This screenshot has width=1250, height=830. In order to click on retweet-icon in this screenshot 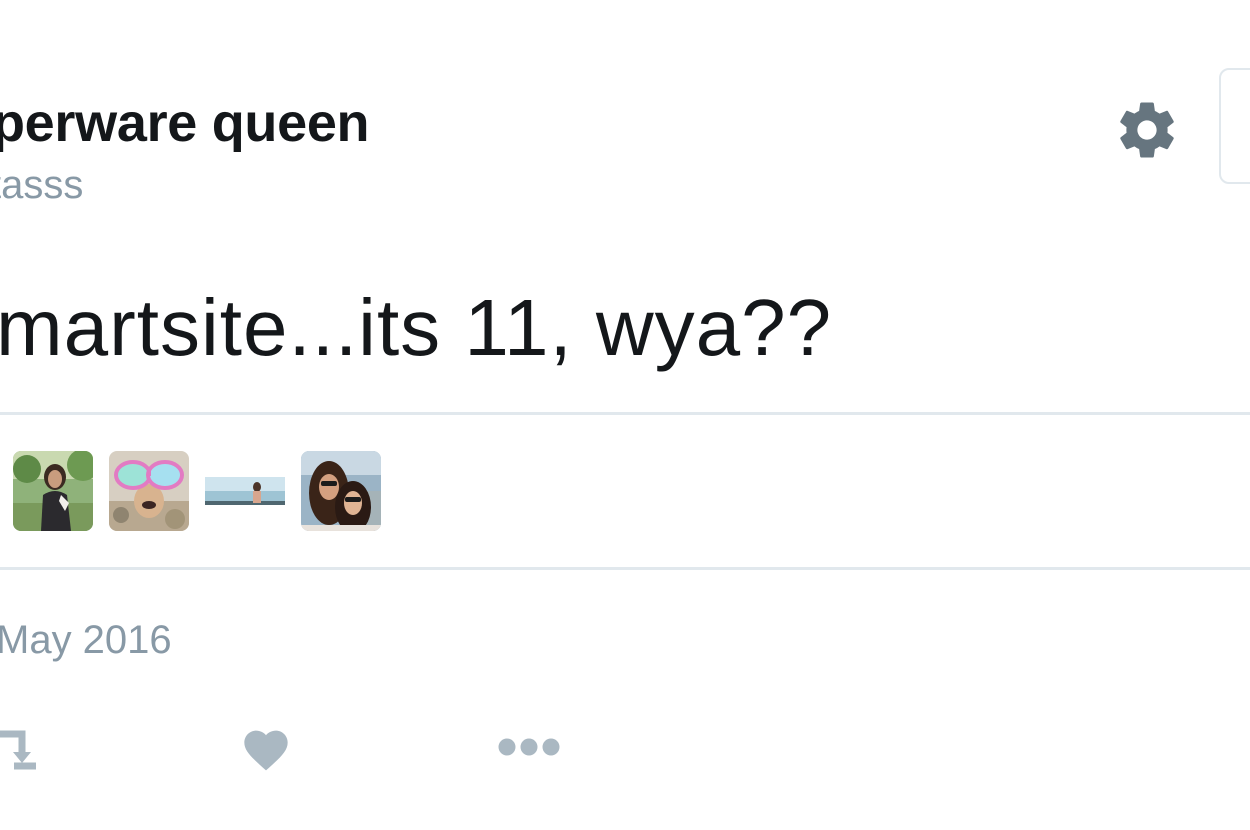, I will do `click(20, 748)`.